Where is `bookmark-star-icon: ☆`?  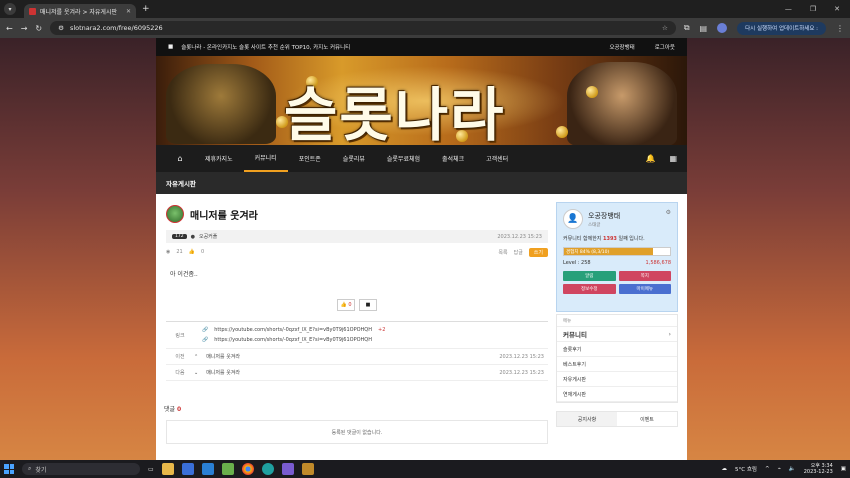 bookmark-star-icon: ☆ is located at coordinates (665, 28).